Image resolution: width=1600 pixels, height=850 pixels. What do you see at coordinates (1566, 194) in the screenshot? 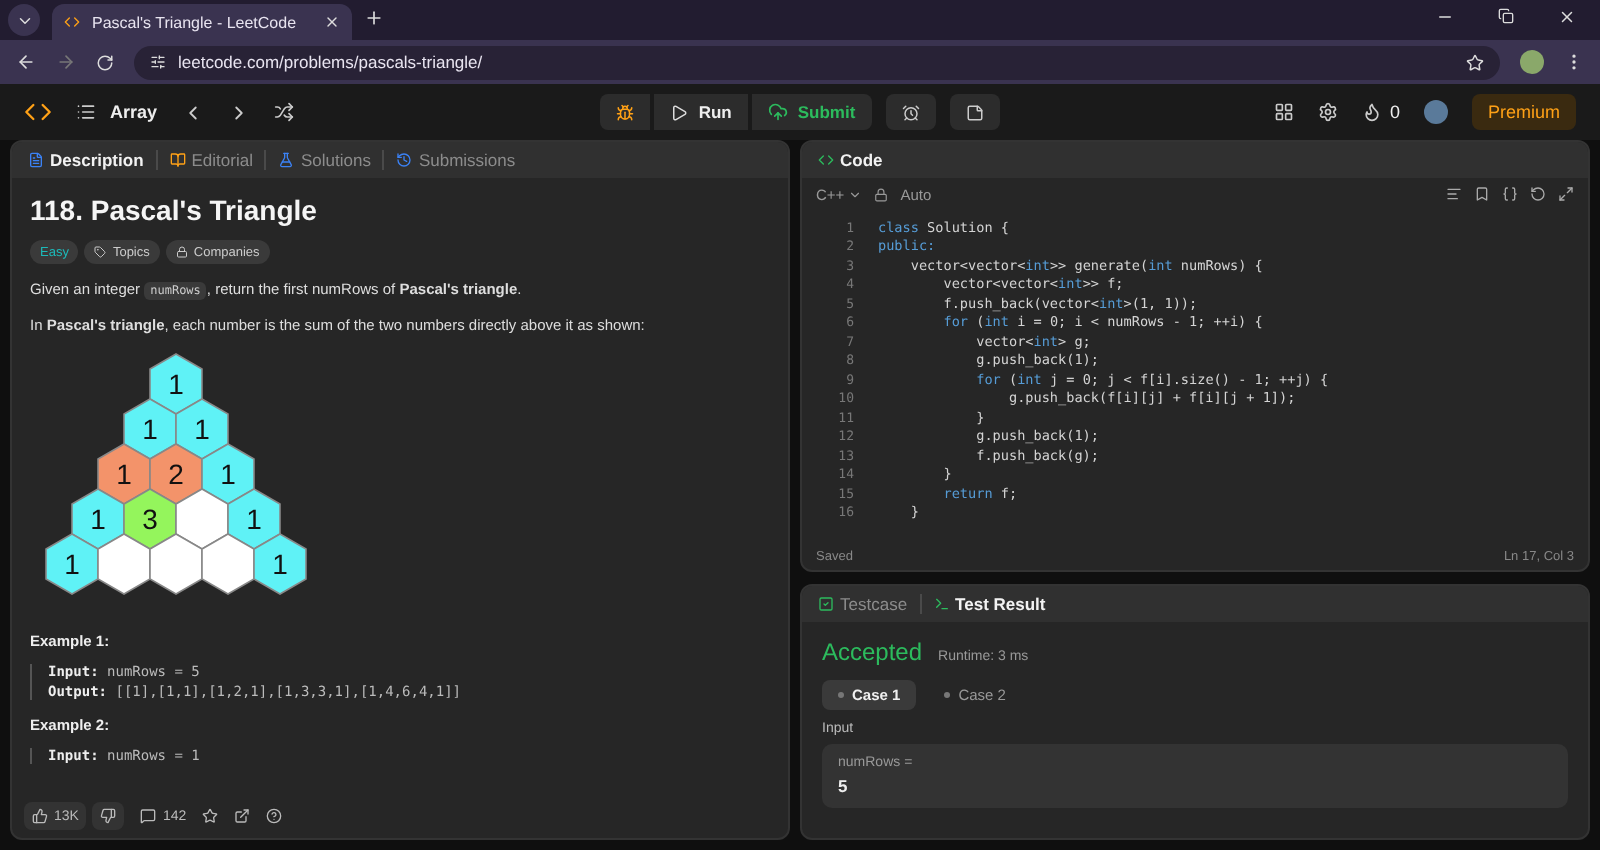
I see `expand-icon` at bounding box center [1566, 194].